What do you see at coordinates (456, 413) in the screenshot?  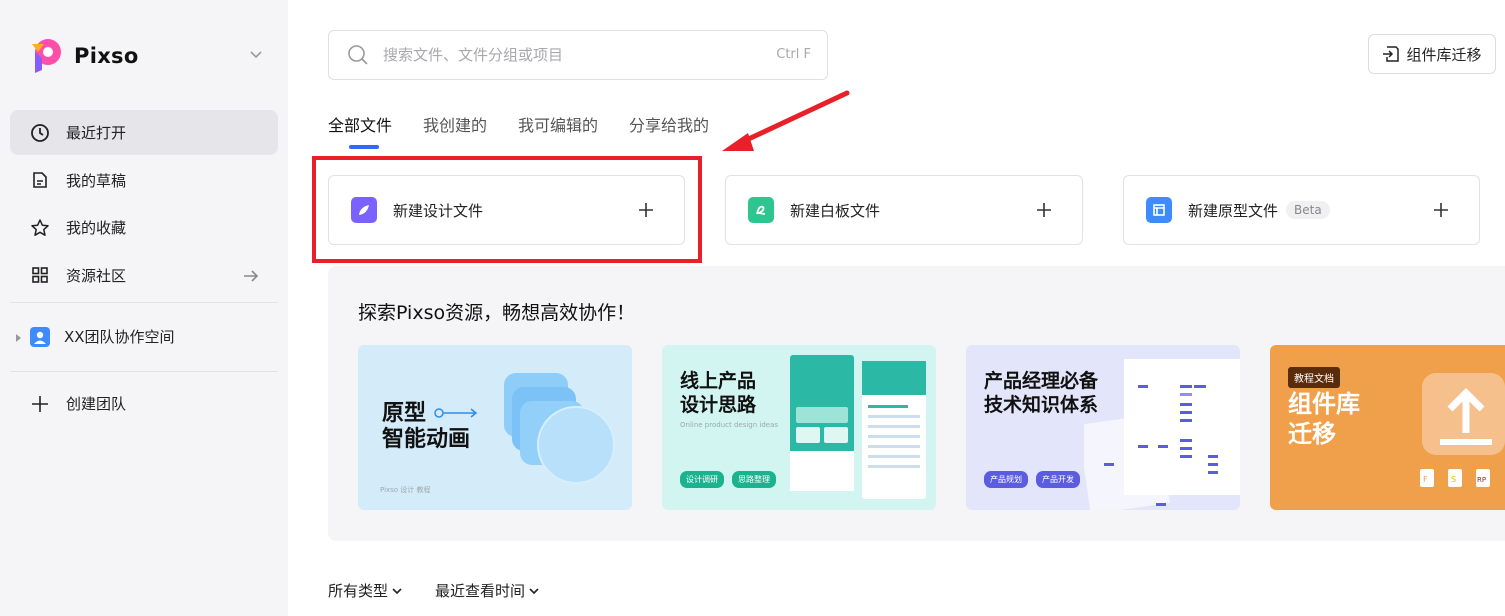 I see `connector-arrow-icon` at bounding box center [456, 413].